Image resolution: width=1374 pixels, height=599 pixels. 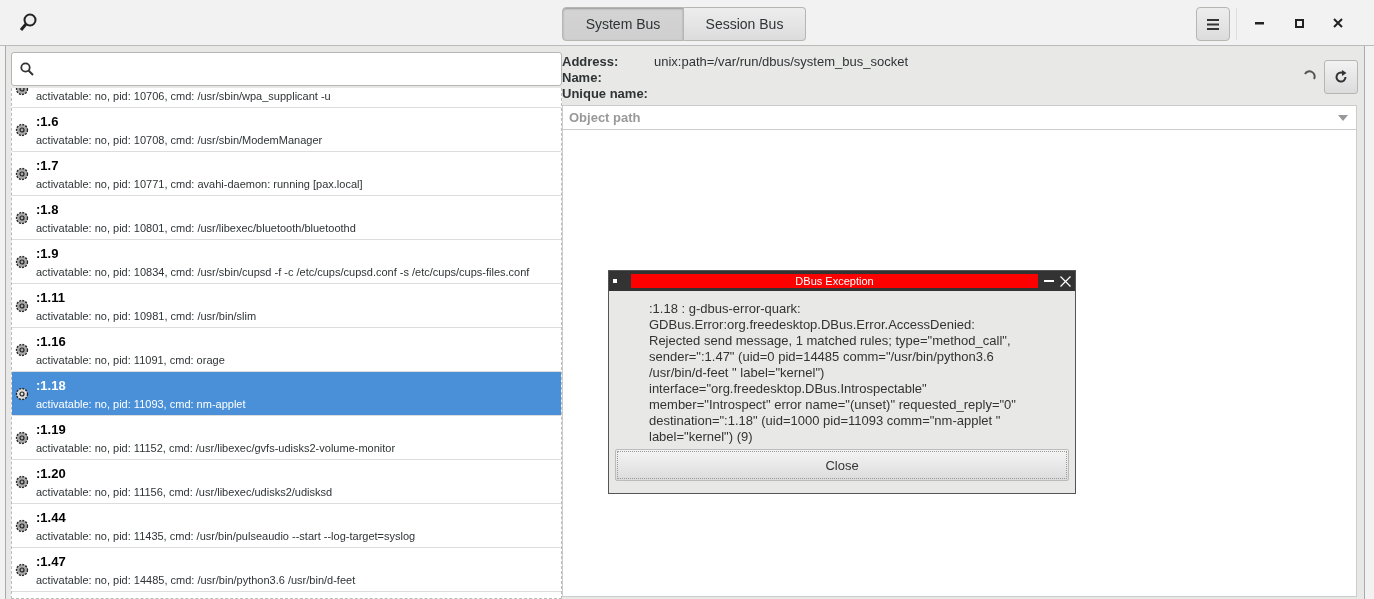 I want to click on bus-name: :1.19, so click(x=51, y=429).